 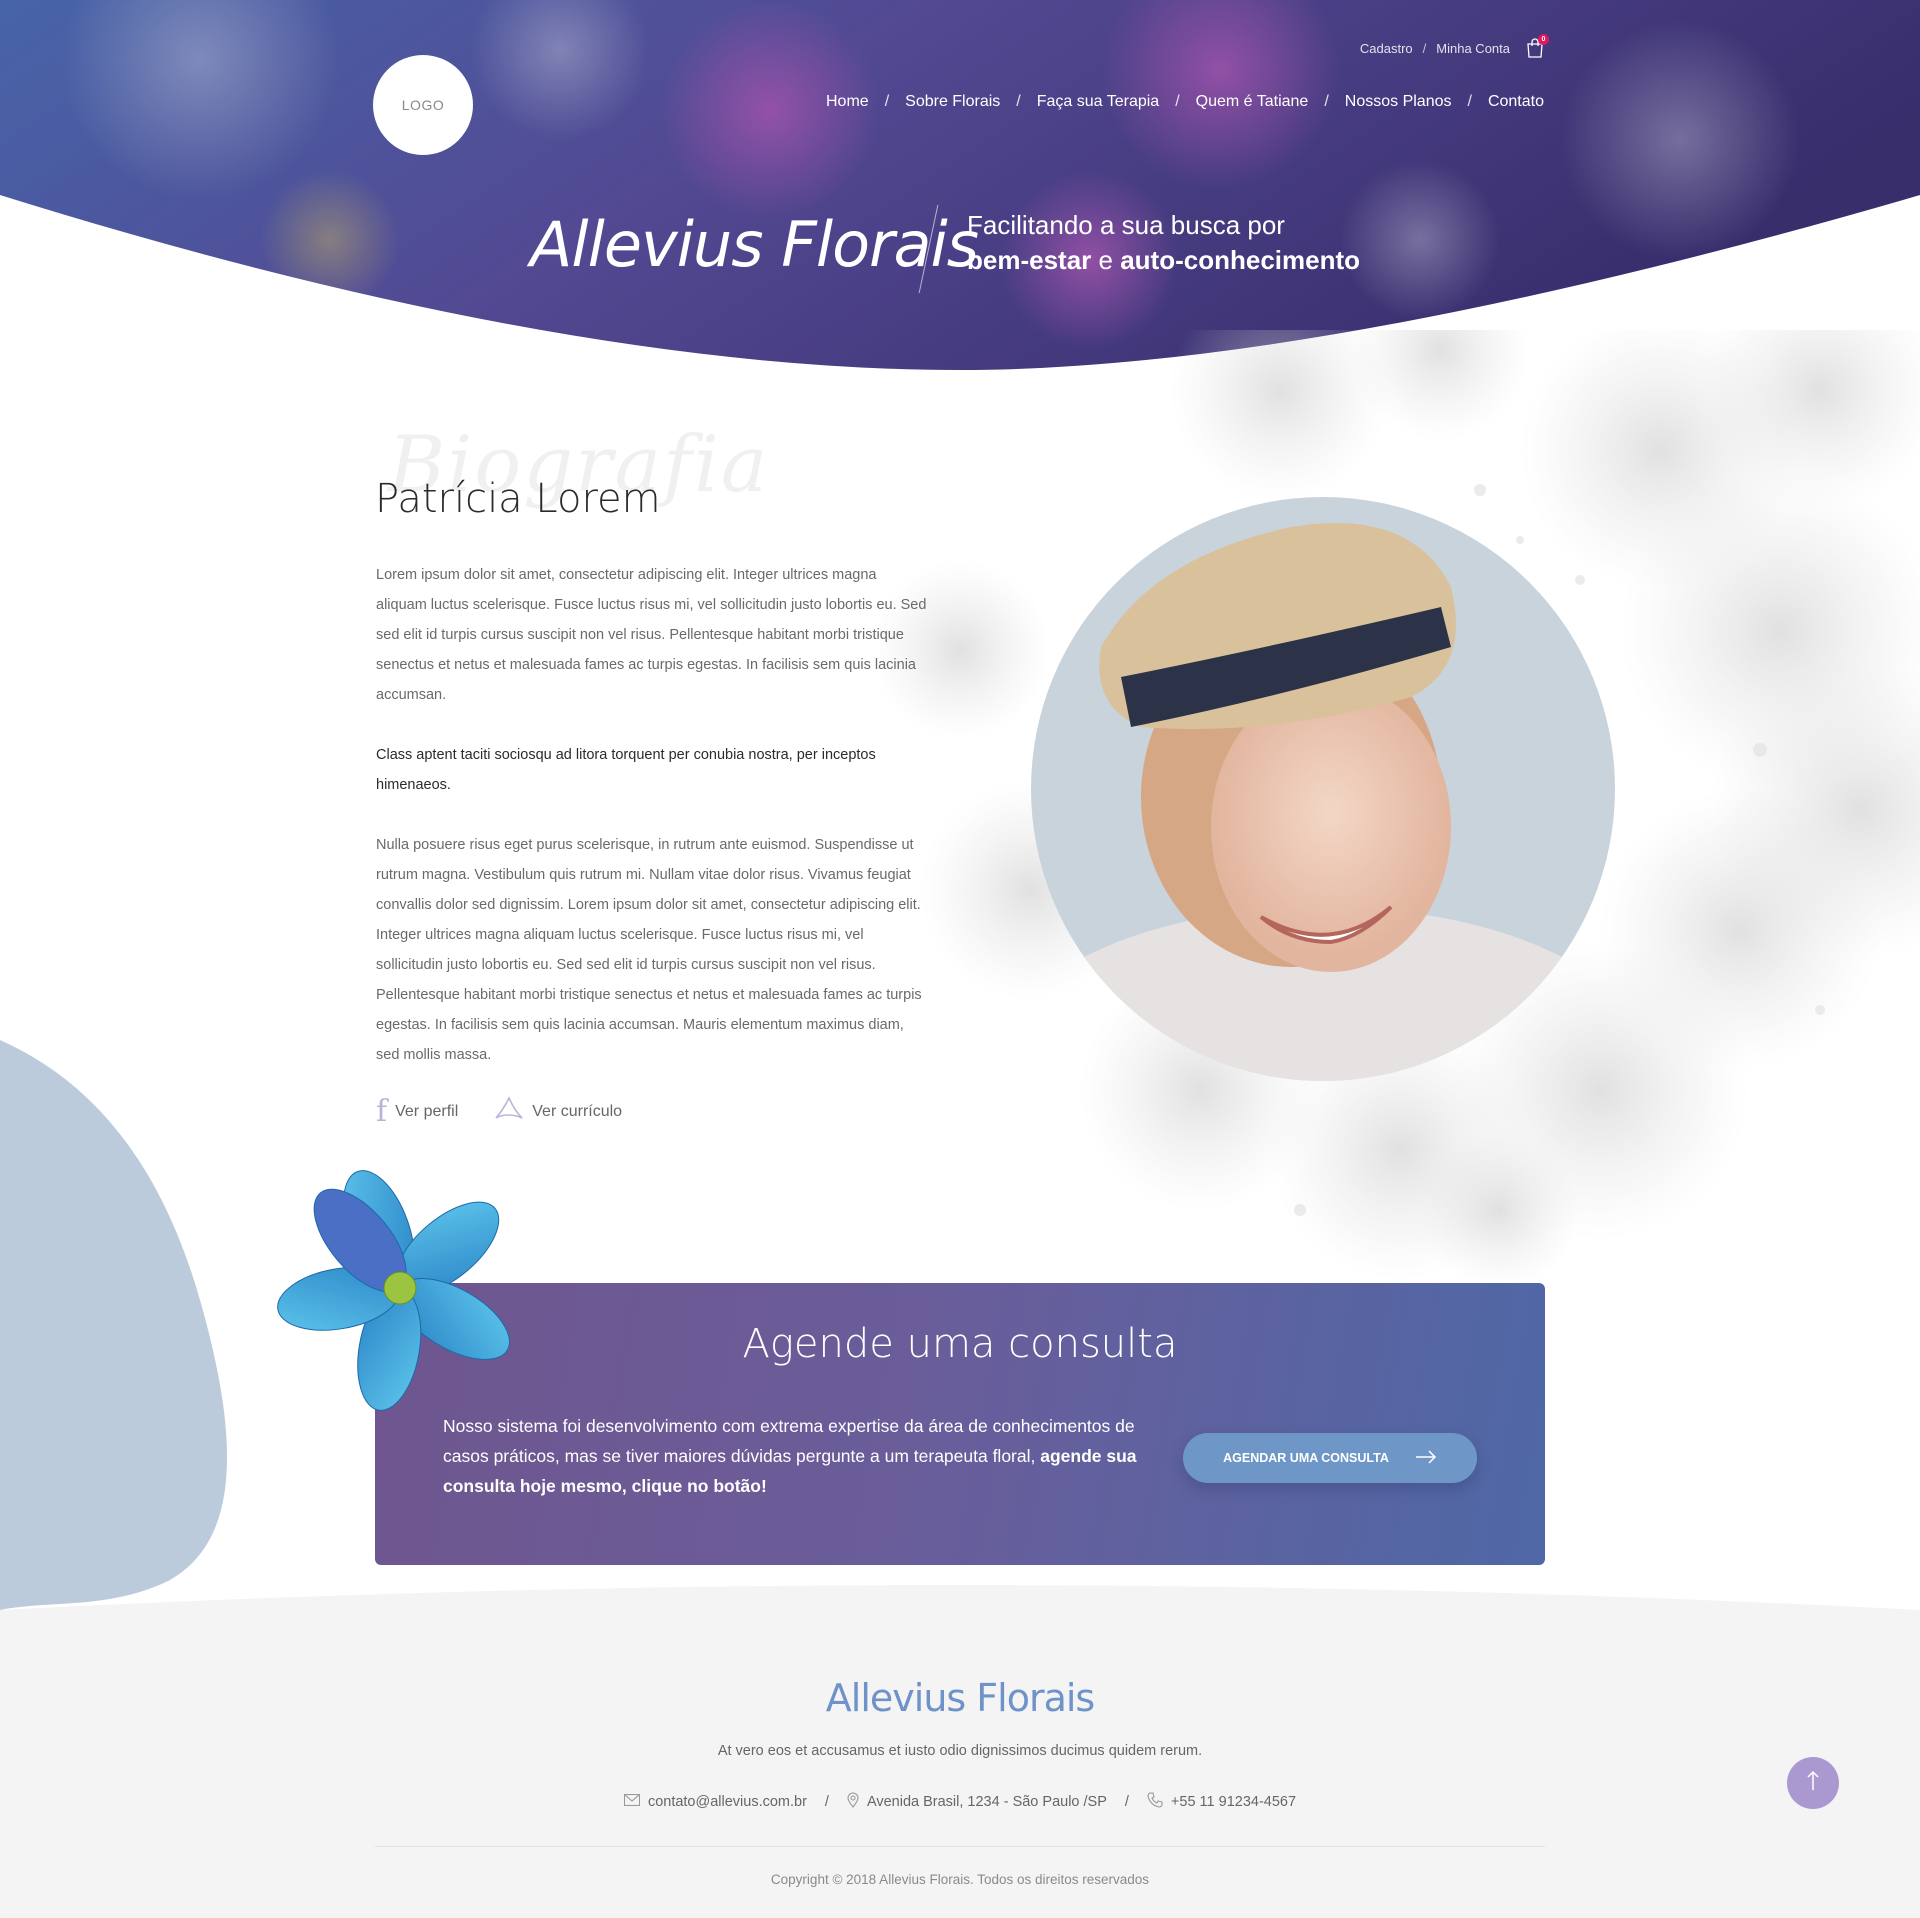 I want to click on facebook-icon: f, so click(x=382, y=1111).